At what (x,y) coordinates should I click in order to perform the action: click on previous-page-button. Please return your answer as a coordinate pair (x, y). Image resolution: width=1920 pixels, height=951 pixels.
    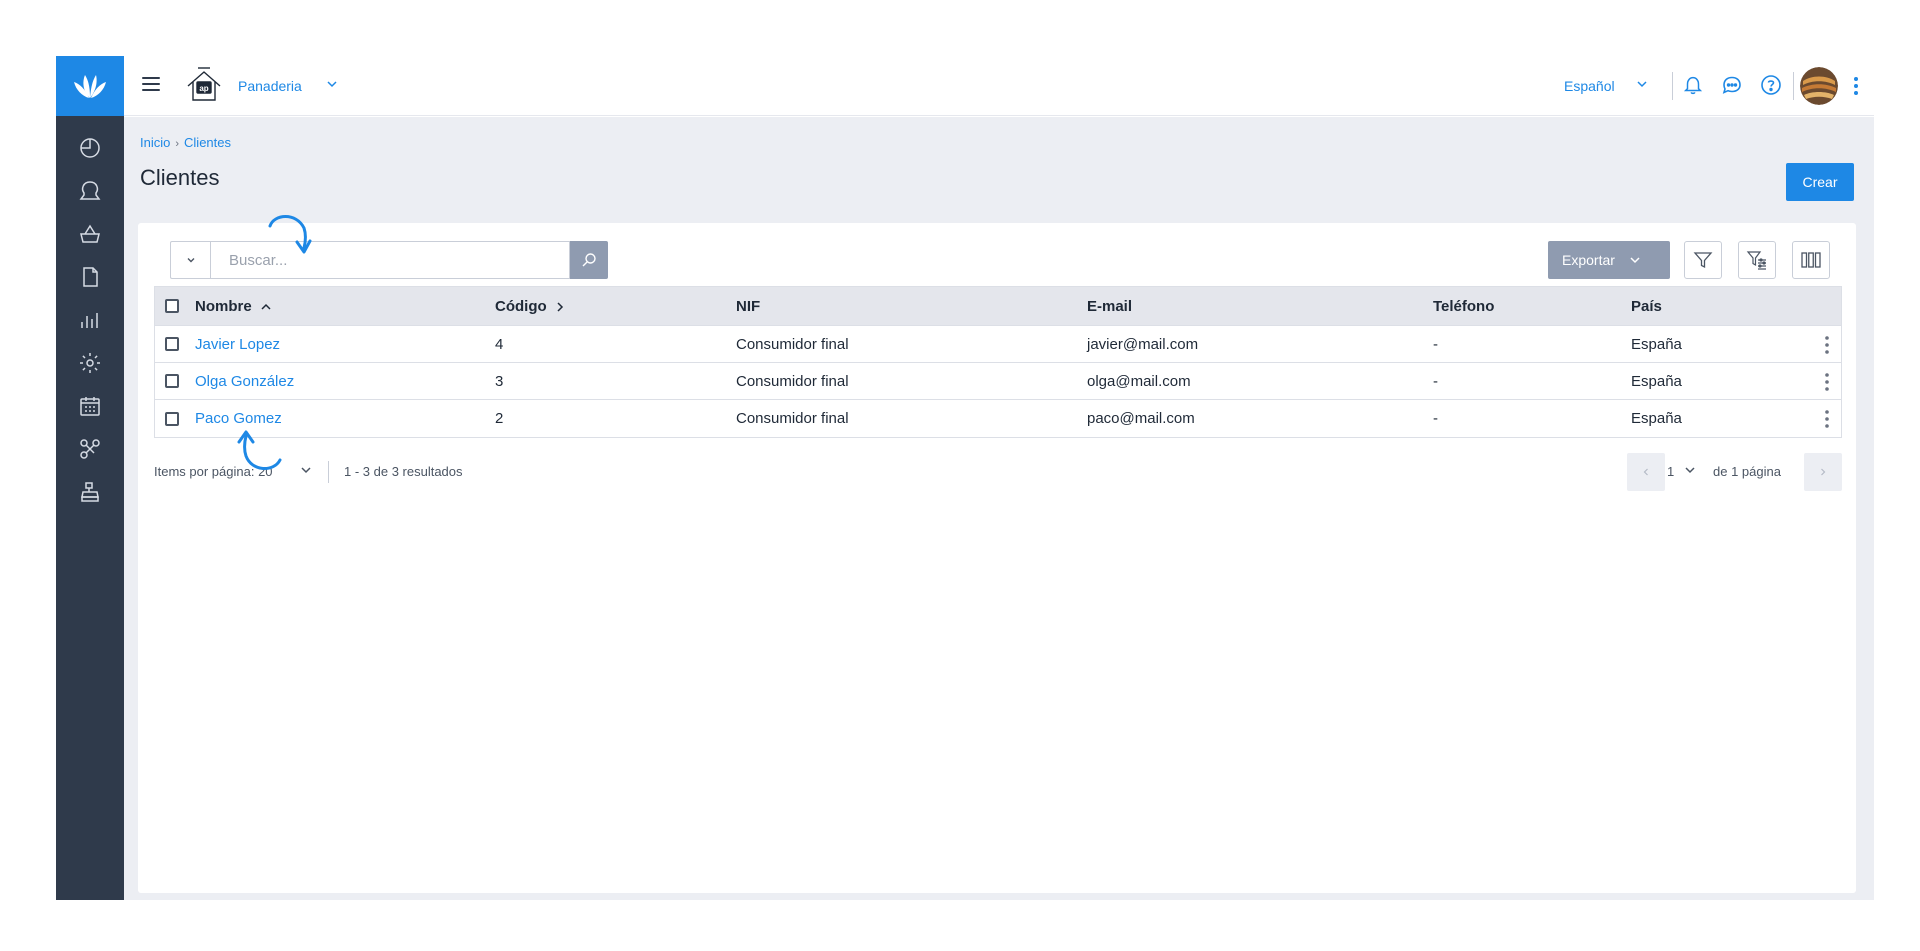
    Looking at the image, I should click on (1646, 472).